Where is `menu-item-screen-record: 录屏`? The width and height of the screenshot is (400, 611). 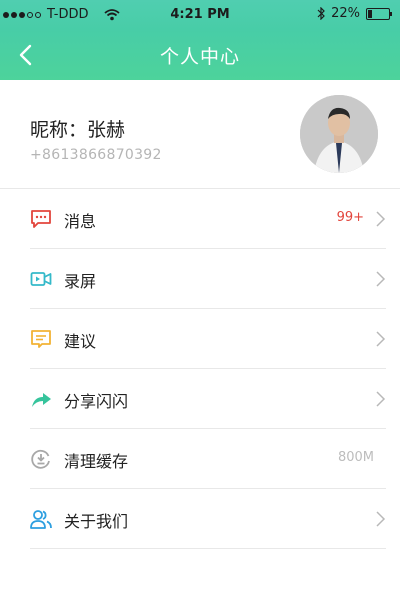
menu-item-screen-record: 录屏 is located at coordinates (208, 279).